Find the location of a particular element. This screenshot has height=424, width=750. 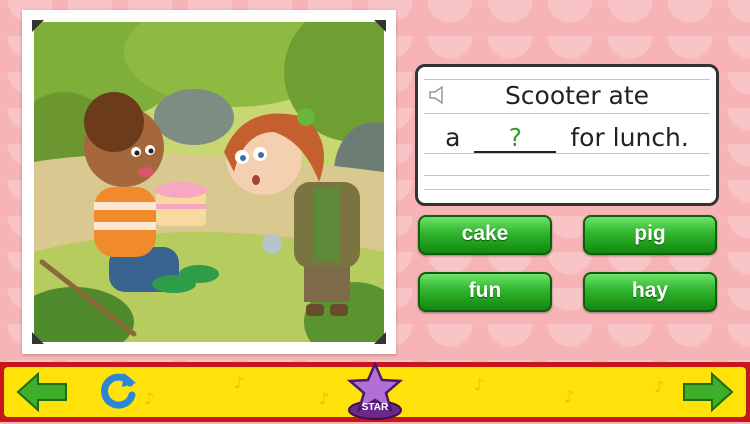

answer-button-pig: pig is located at coordinates (650, 235).